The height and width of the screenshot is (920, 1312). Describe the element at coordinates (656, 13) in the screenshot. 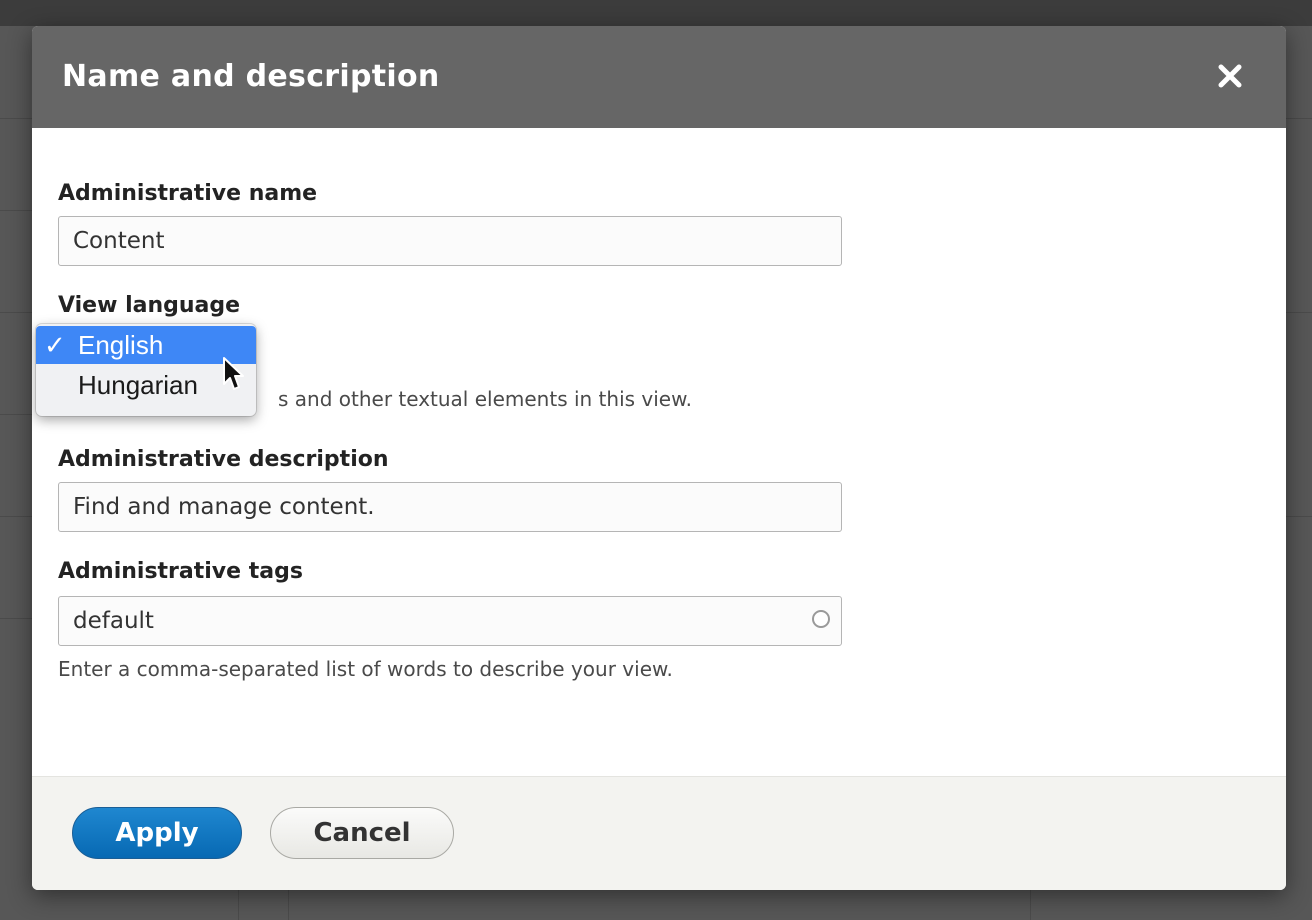

I see `background-toolbar` at that location.